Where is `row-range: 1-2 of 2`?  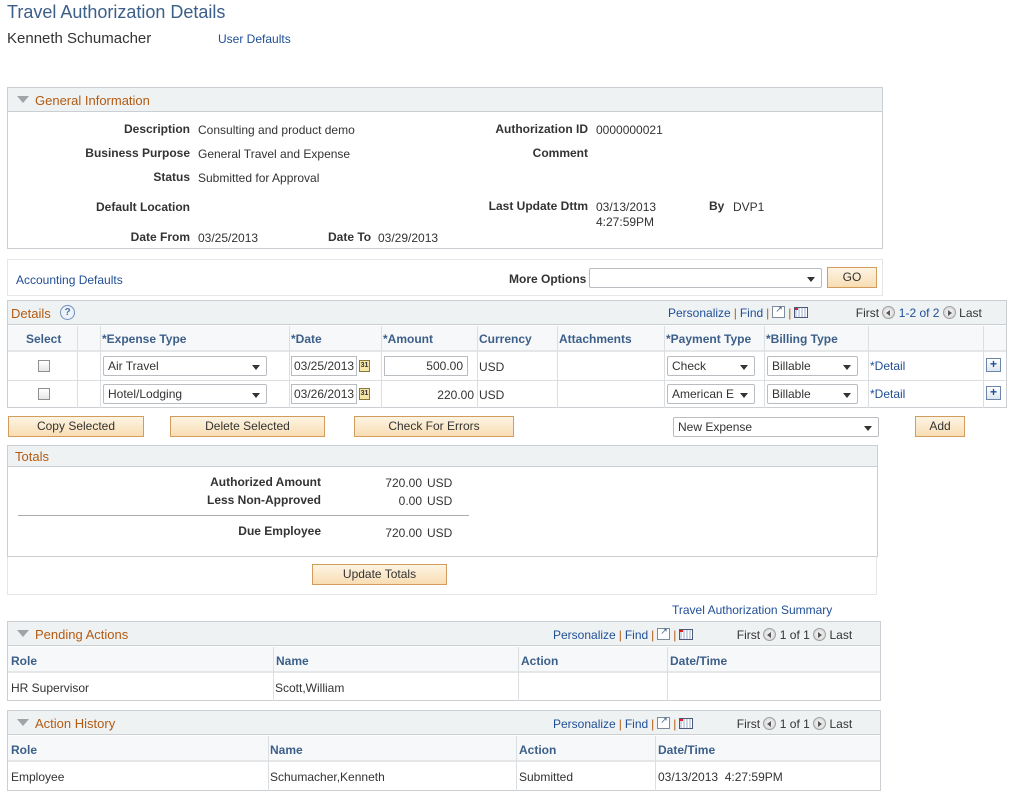 row-range: 1-2 of 2 is located at coordinates (919, 313).